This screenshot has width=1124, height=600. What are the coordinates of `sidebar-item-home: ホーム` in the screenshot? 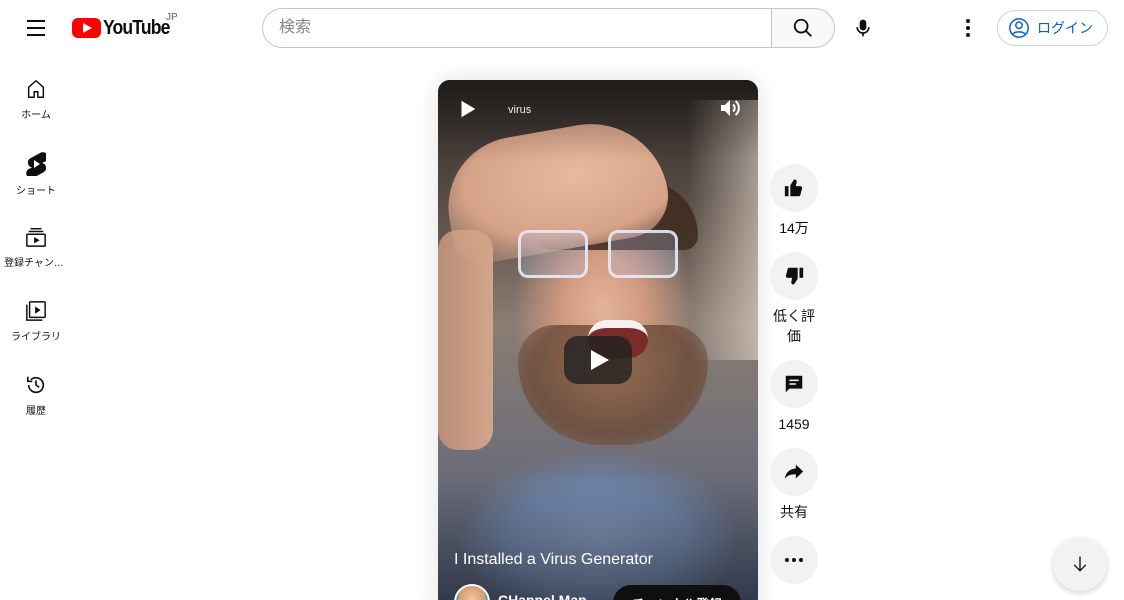 It's located at (36, 93).